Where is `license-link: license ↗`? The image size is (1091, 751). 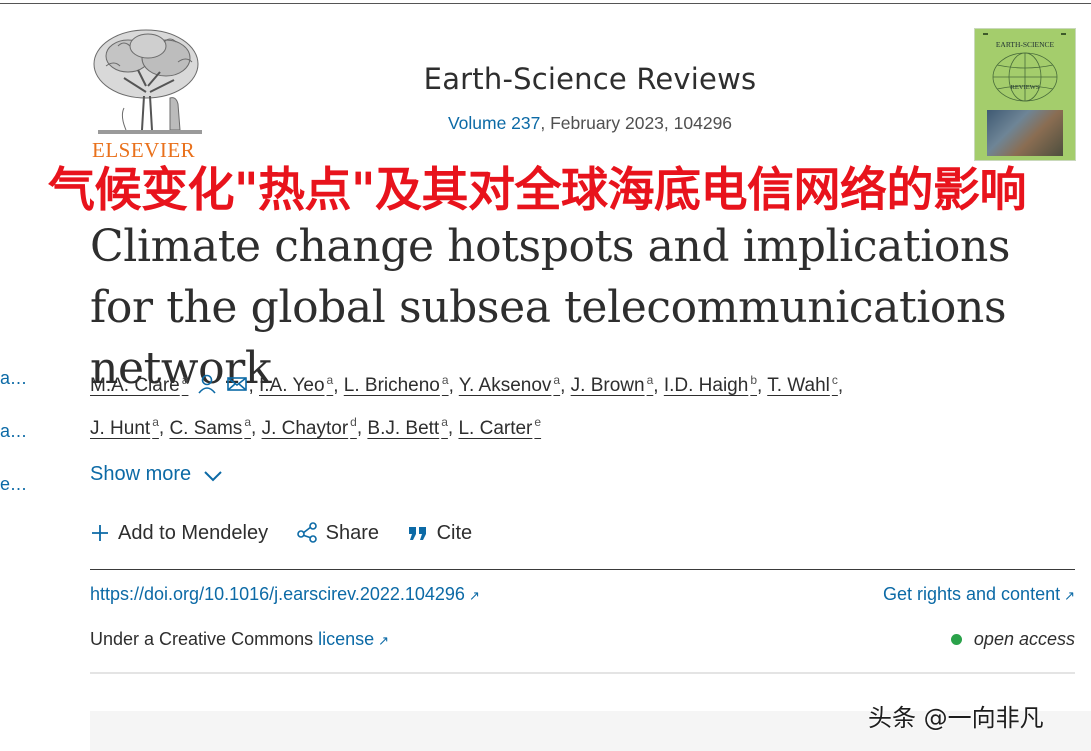 license-link: license ↗ is located at coordinates (353, 639).